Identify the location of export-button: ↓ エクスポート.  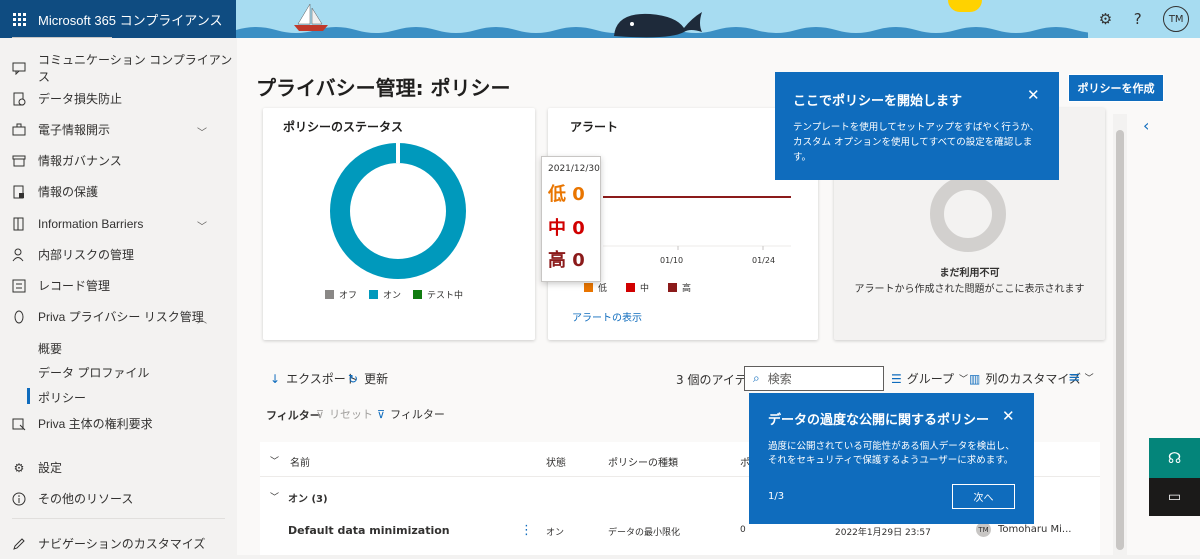
(314, 378).